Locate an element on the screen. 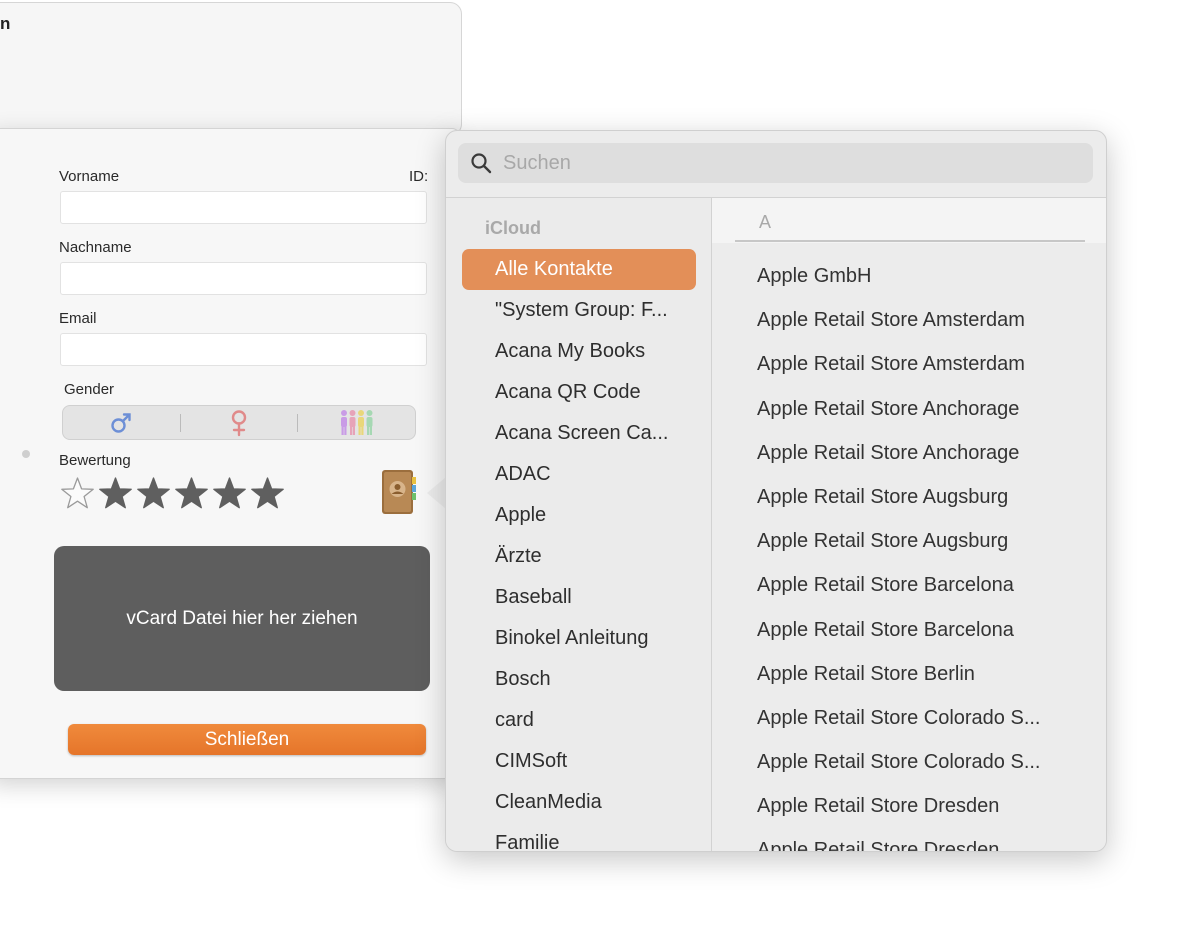 The height and width of the screenshot is (926, 1200). group-item: card is located at coordinates (579, 720).